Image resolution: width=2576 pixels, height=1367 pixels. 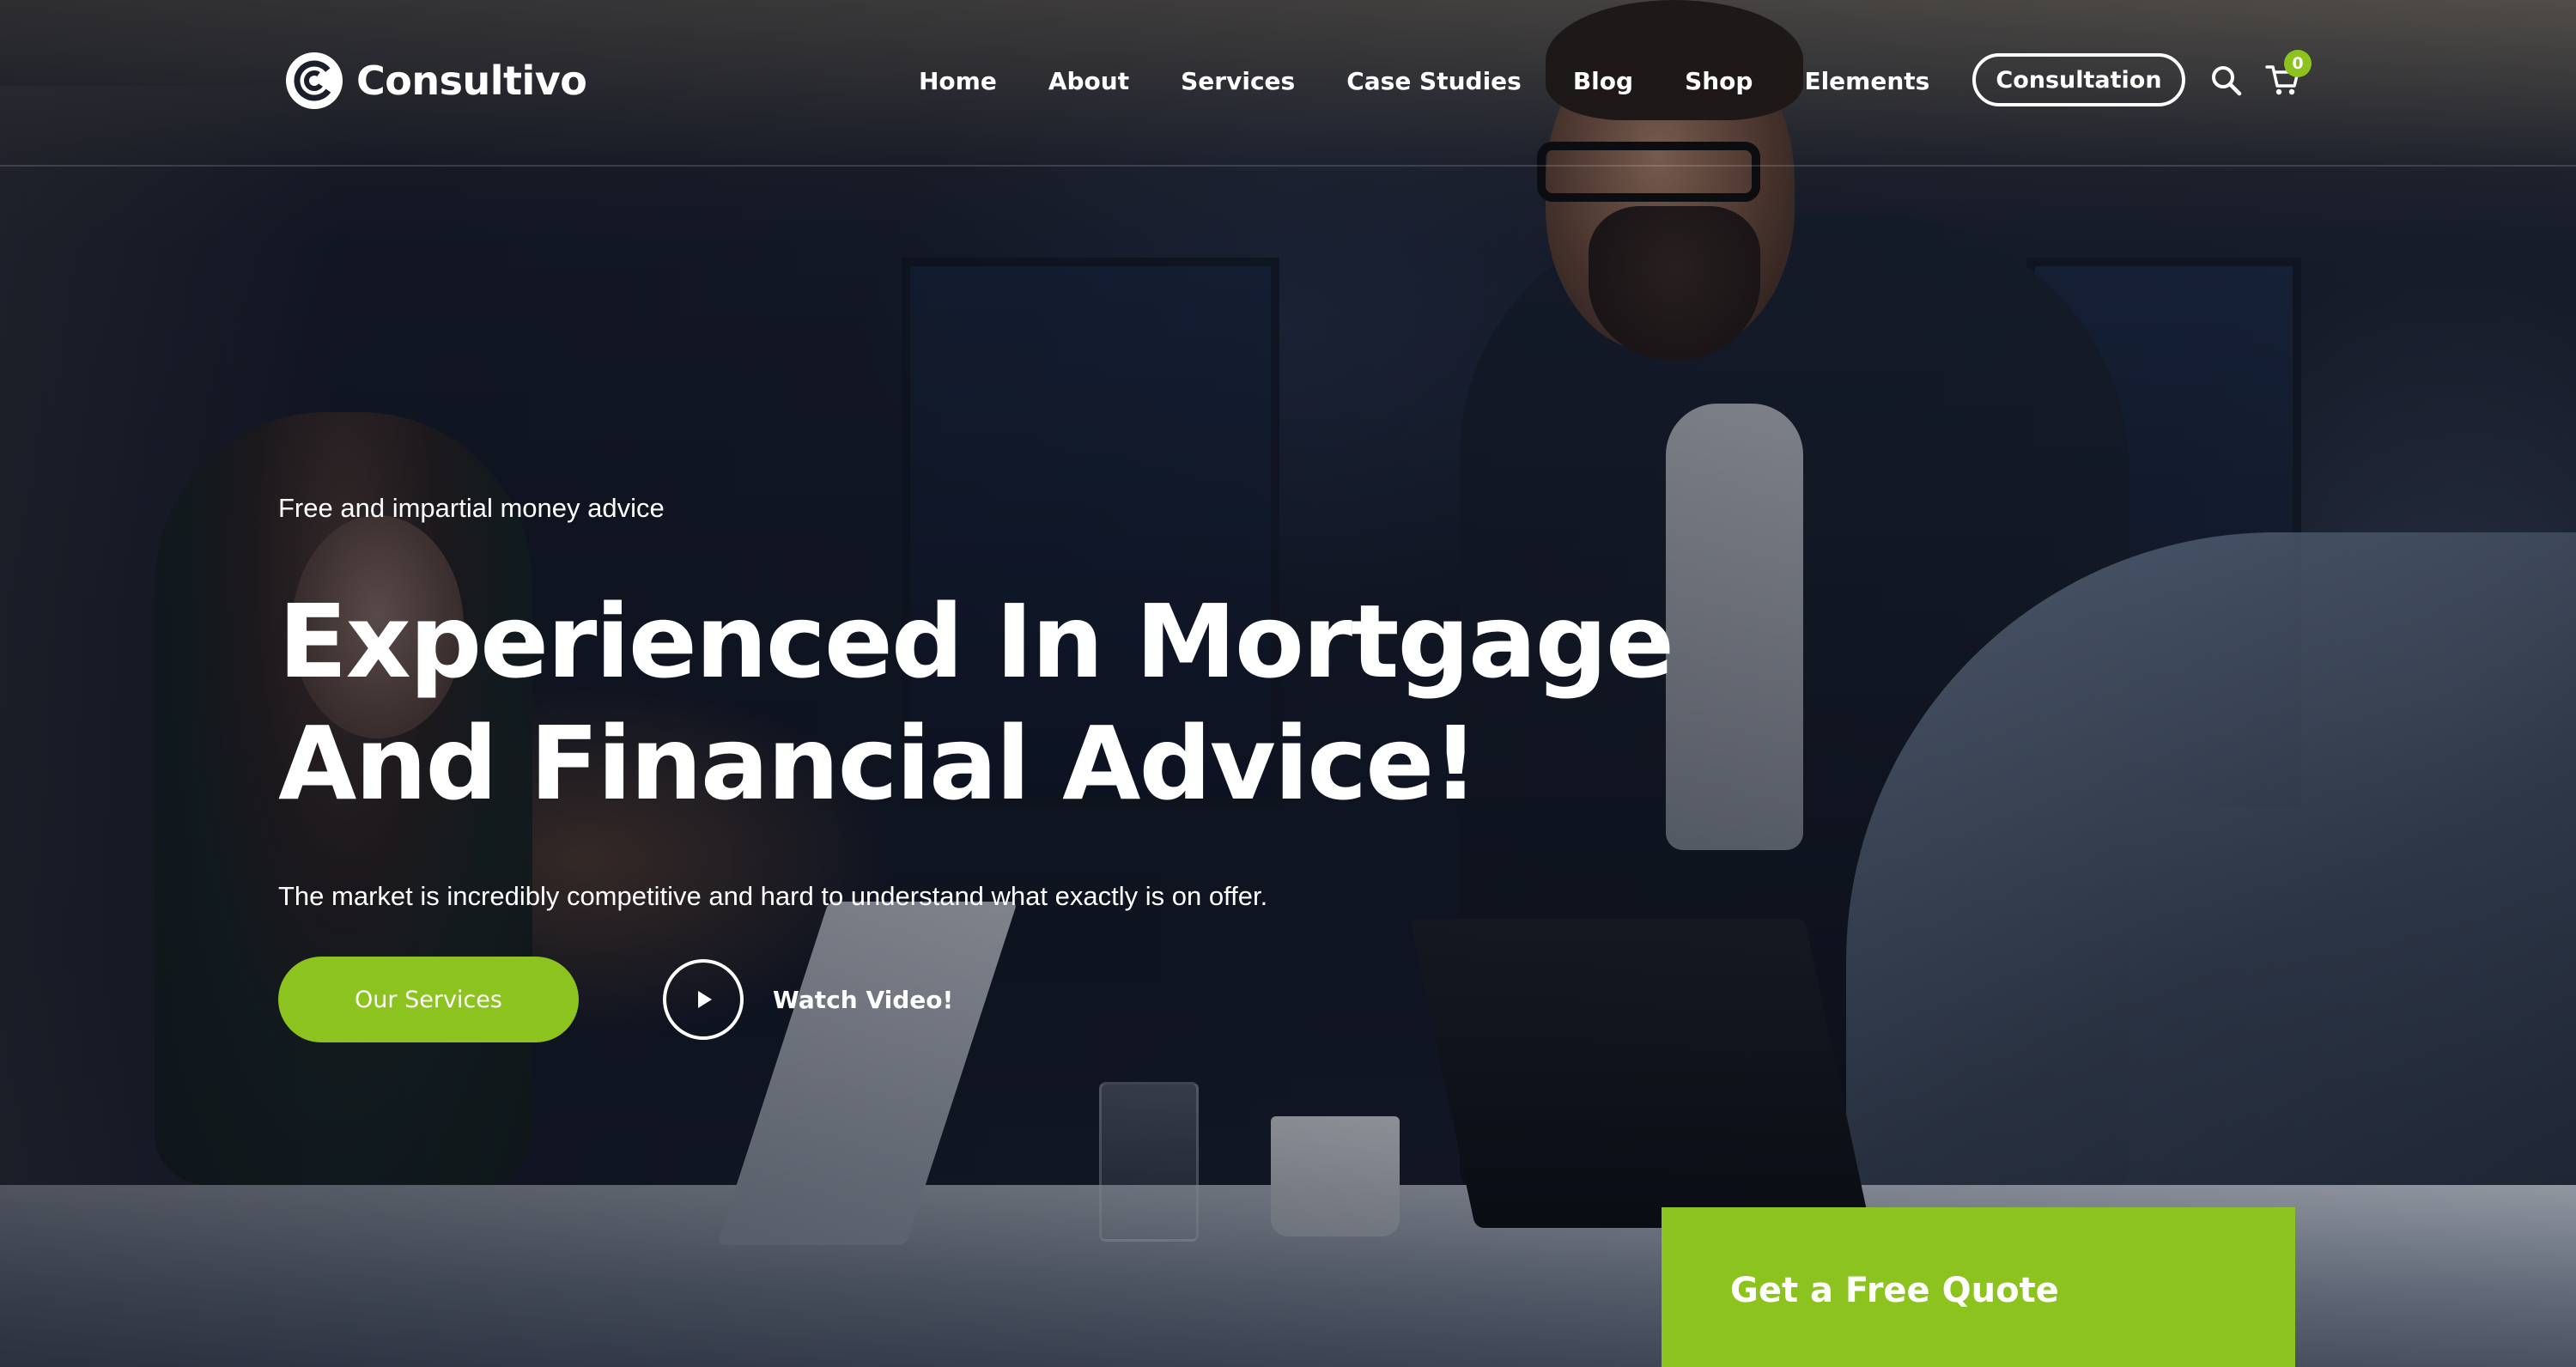 What do you see at coordinates (958, 81) in the screenshot?
I see `nav-home: Home` at bounding box center [958, 81].